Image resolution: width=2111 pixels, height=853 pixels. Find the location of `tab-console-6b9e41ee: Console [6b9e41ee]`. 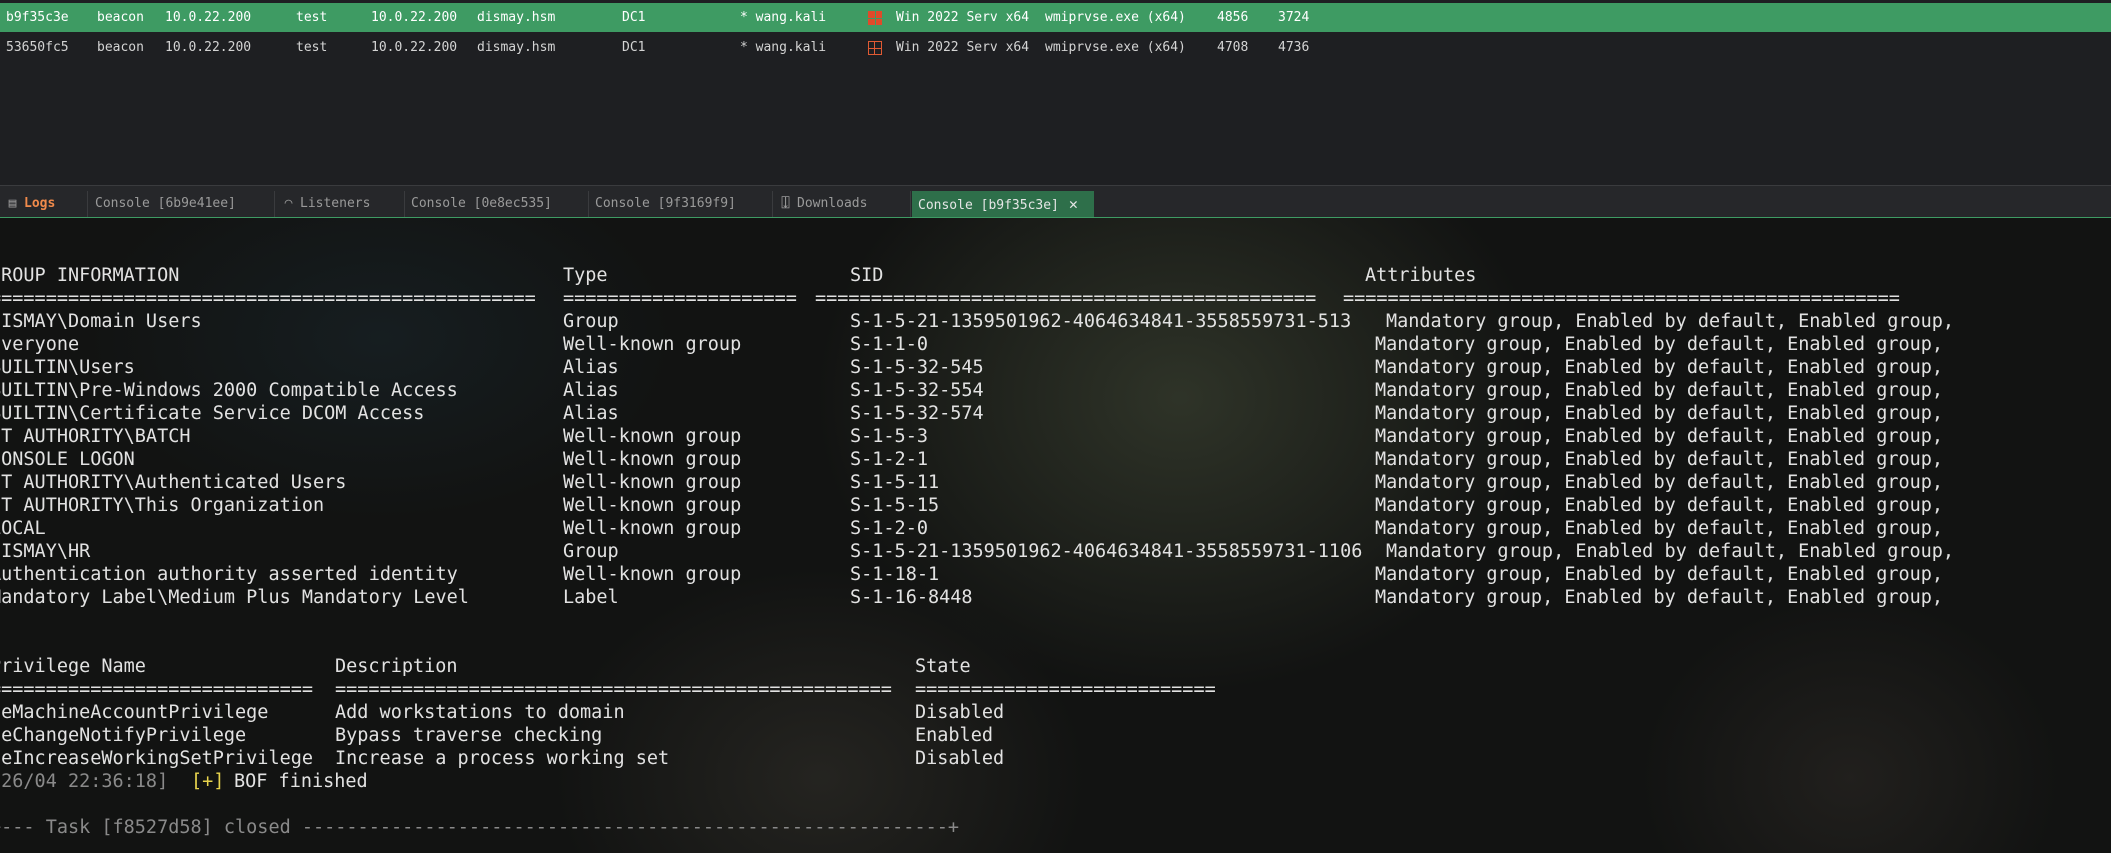

tab-console-6b9e41ee: Console [6b9e41ee] is located at coordinates (182, 204).